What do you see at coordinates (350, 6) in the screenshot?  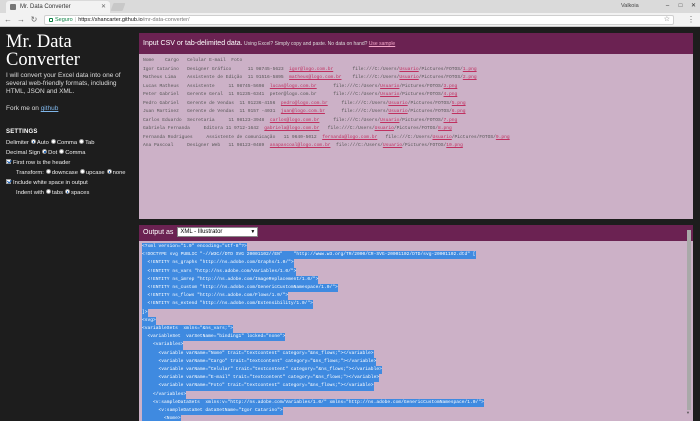 I see `browser-titlebar: Mr. Data Converter ✕ Valkoia – □ ✕` at bounding box center [350, 6].